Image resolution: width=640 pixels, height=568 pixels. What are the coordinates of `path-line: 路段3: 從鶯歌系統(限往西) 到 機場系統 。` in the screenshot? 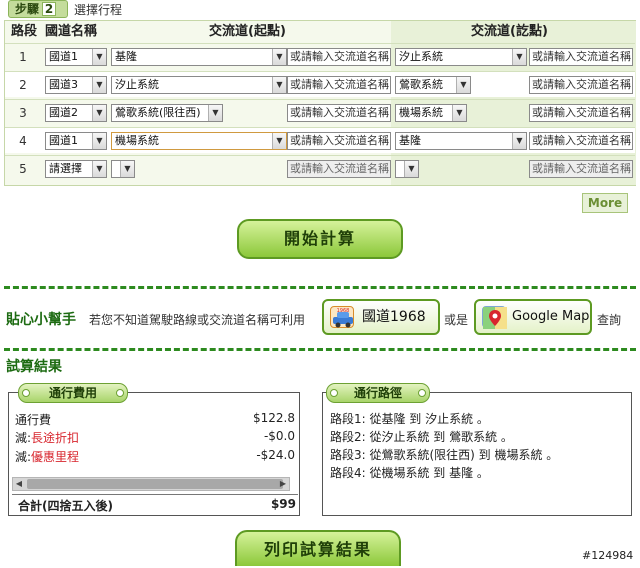 It's located at (444, 455).